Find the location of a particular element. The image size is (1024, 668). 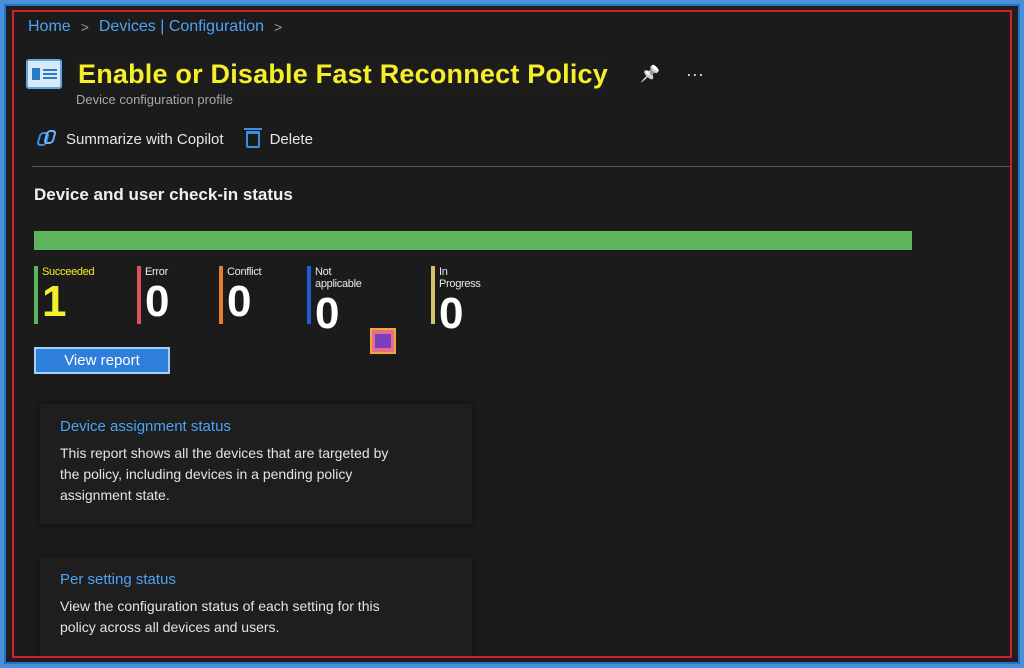

page-subtitle: Device configuration profile is located at coordinates (154, 99).